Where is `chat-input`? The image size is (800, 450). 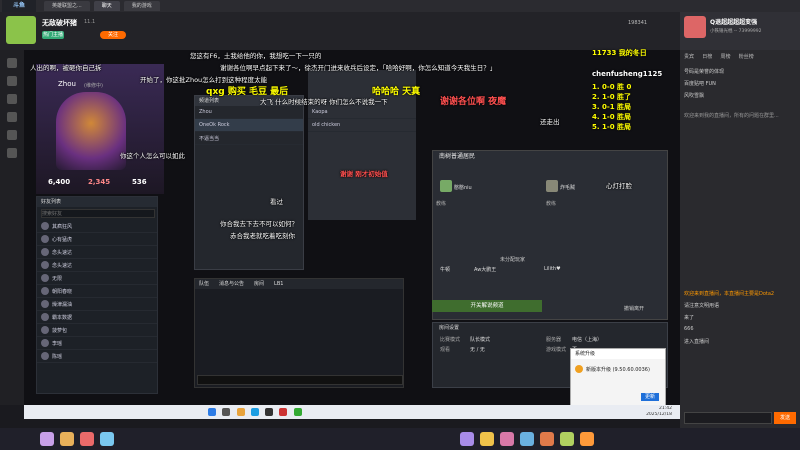 chat-input is located at coordinates (300, 380).